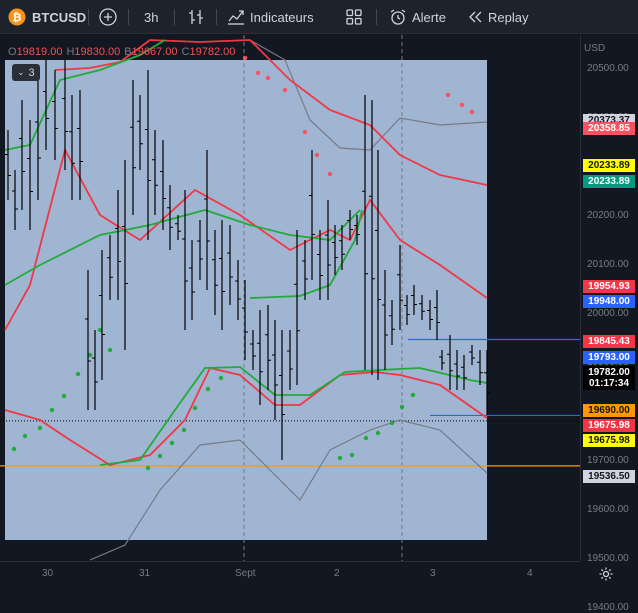 Image resolution: width=638 pixels, height=613 pixels. What do you see at coordinates (145, 573) in the screenshot?
I see `time-tick-label: 31` at bounding box center [145, 573].